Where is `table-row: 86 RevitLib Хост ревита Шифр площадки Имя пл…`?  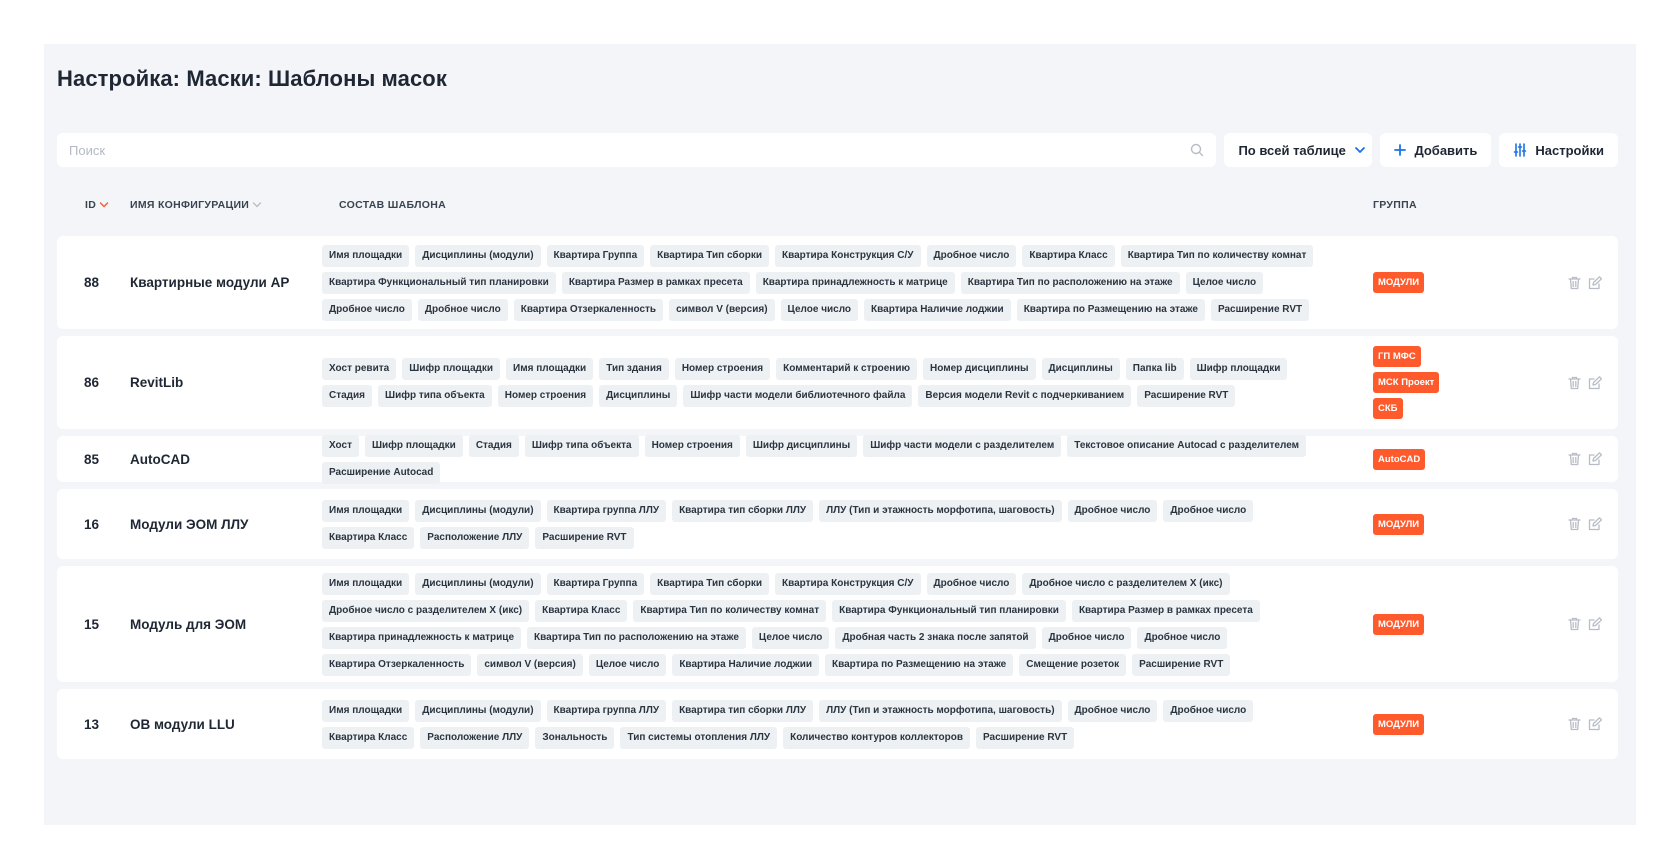
table-row: 86 RevitLib Хост ревита Шифр площадки Имя пл… is located at coordinates (837, 382).